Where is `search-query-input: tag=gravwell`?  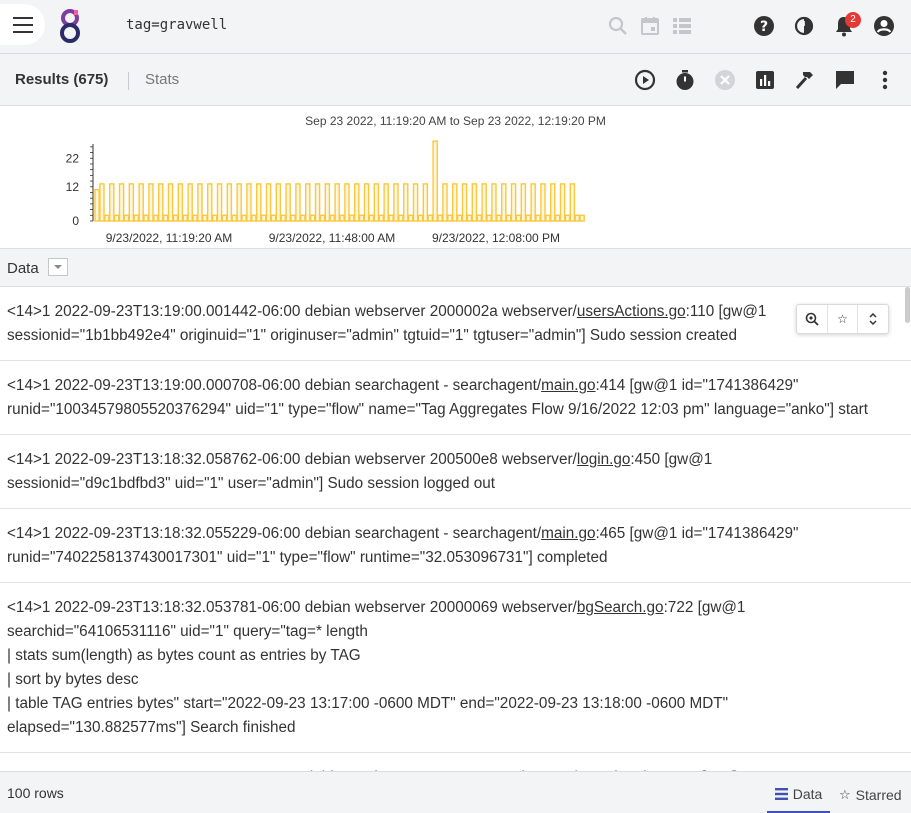 search-query-input: tag=gravwell is located at coordinates (176, 25).